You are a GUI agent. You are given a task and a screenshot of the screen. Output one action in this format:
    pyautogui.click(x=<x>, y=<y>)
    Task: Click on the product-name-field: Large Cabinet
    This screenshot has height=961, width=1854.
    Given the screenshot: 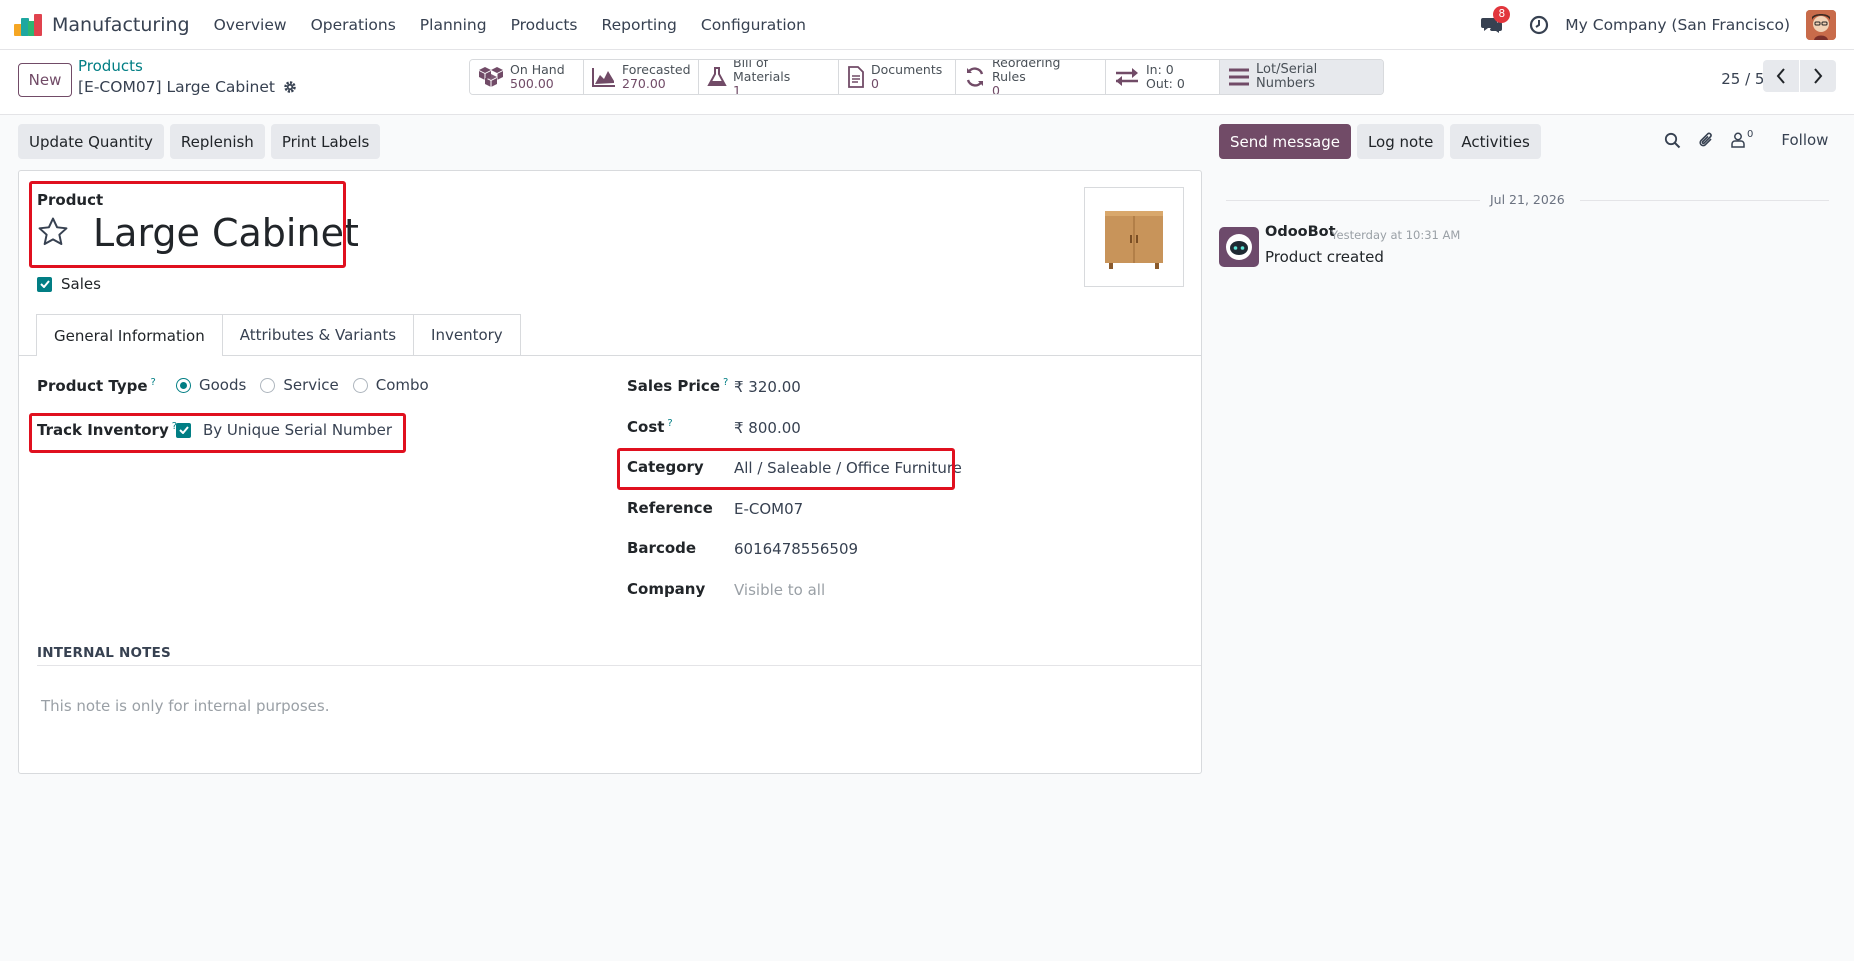 What is the action you would take?
    pyautogui.click(x=226, y=233)
    